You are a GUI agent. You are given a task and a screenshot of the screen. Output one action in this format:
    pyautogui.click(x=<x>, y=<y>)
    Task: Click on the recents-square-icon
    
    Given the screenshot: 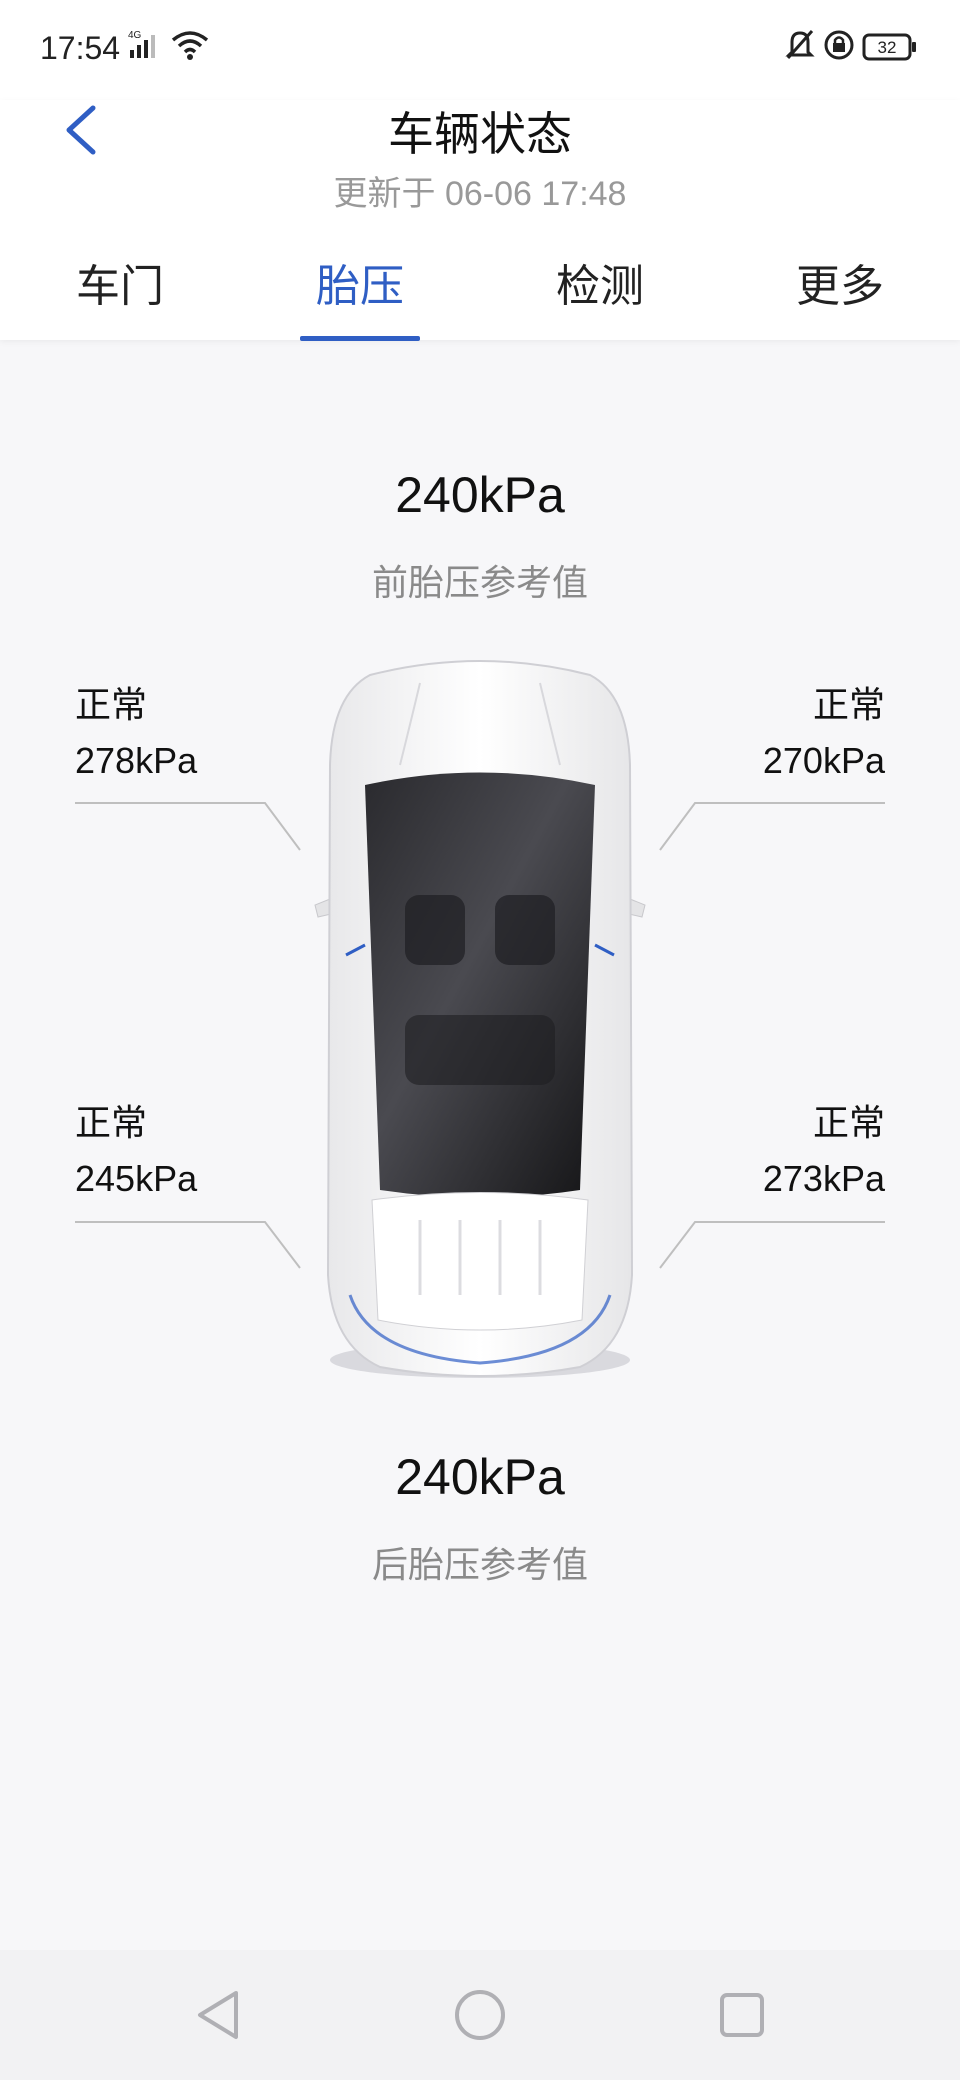 What is the action you would take?
    pyautogui.click(x=742, y=2015)
    